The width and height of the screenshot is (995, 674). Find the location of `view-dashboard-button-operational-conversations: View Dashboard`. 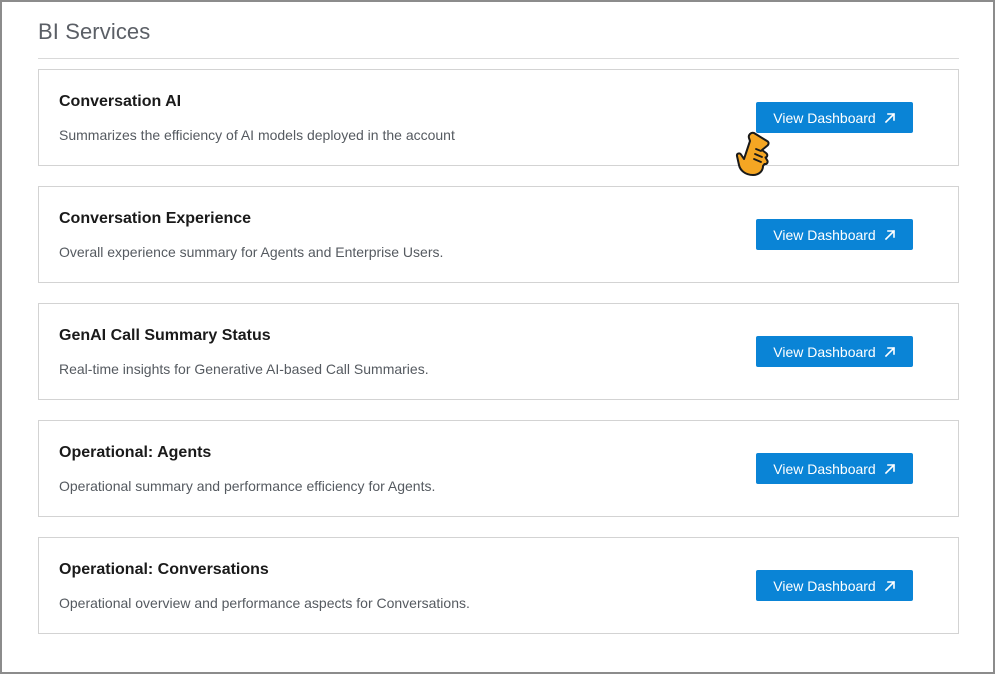

view-dashboard-button-operational-conversations: View Dashboard is located at coordinates (834, 585).